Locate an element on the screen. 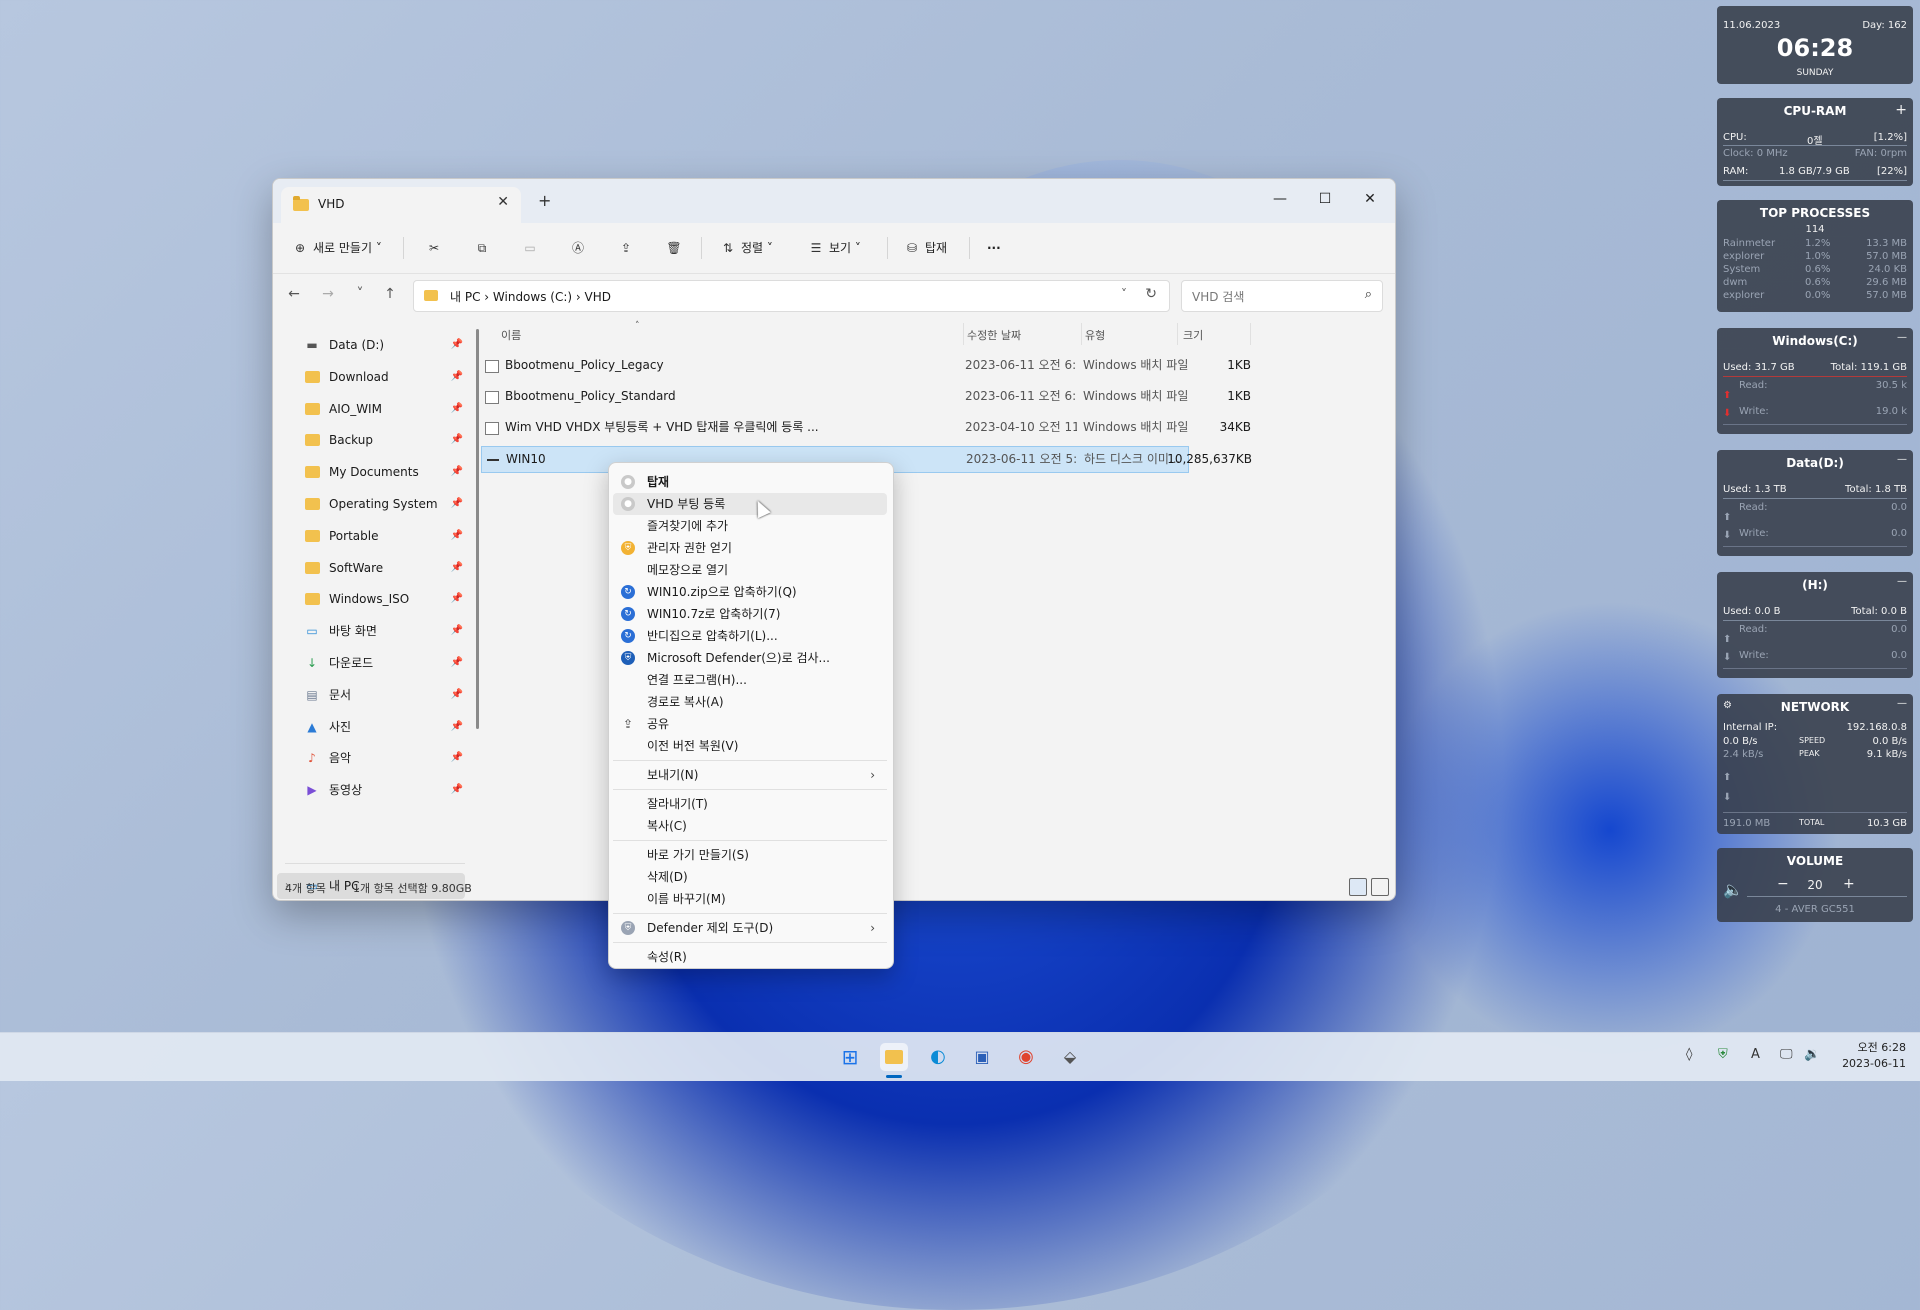 The height and width of the screenshot is (1310, 1920). gear-icon: ⚙ is located at coordinates (1727, 705).